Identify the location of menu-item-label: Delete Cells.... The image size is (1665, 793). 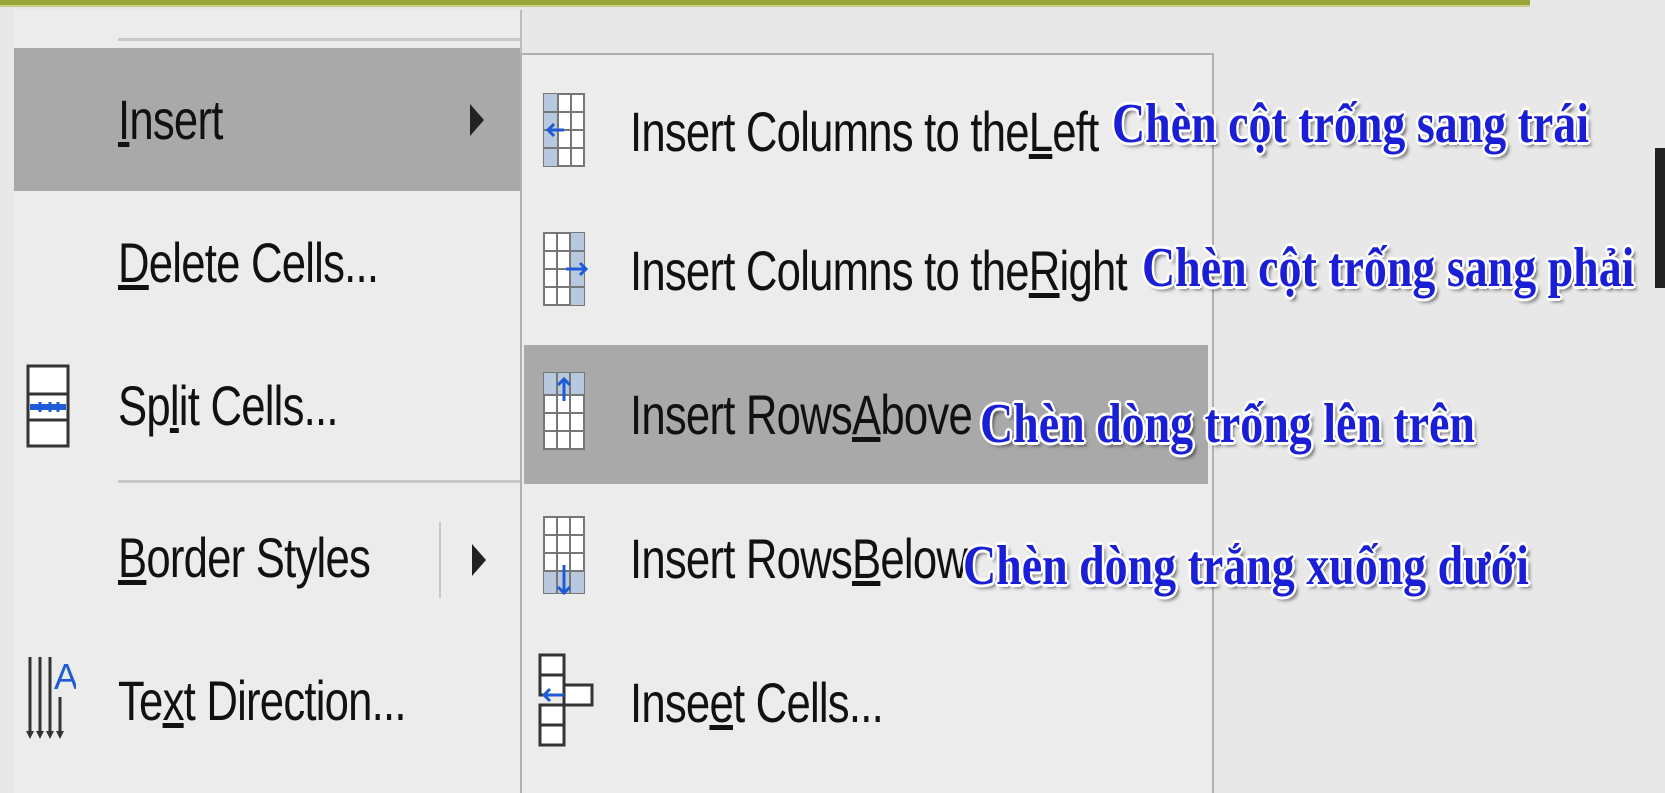
(248, 262).